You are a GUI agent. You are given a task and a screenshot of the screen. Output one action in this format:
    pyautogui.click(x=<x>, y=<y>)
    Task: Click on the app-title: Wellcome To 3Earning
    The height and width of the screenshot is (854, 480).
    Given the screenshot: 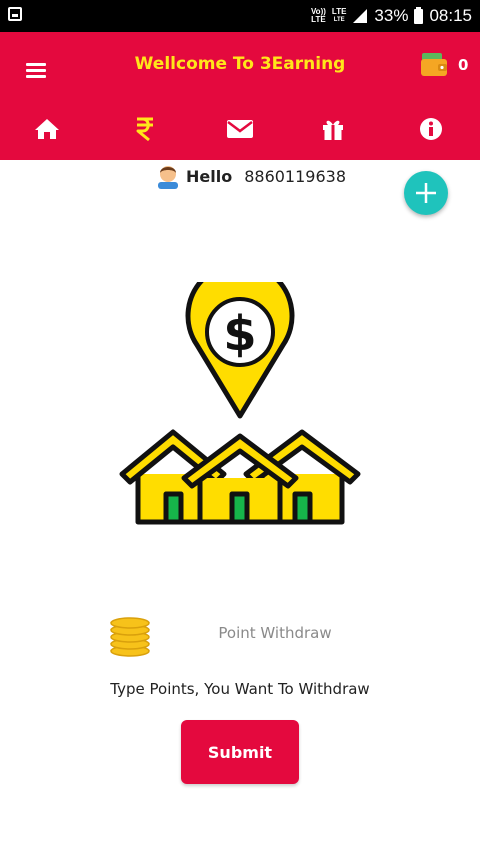 What is the action you would take?
    pyautogui.click(x=240, y=64)
    